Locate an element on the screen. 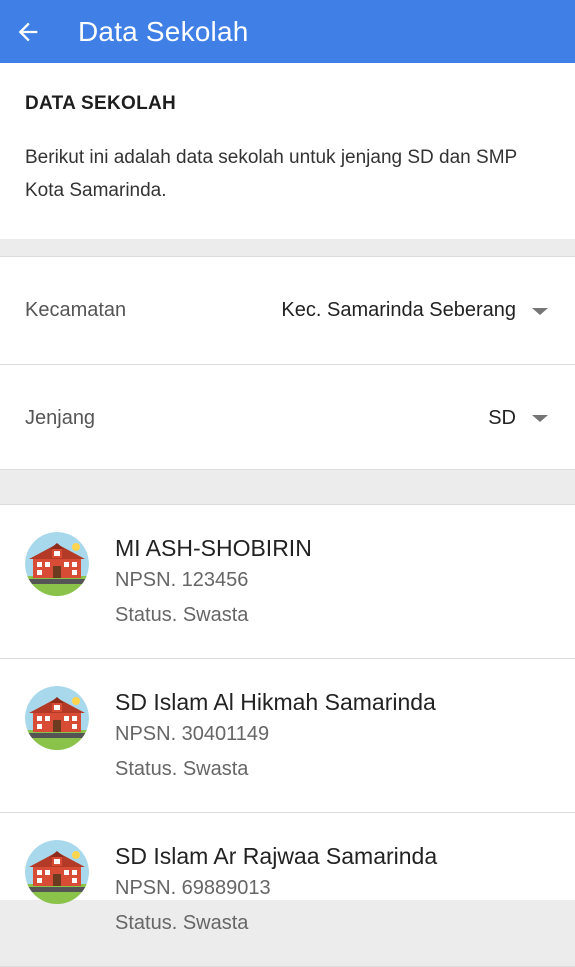 This screenshot has width=575, height=967. jenjang-label: Jenjang is located at coordinates (60, 417).